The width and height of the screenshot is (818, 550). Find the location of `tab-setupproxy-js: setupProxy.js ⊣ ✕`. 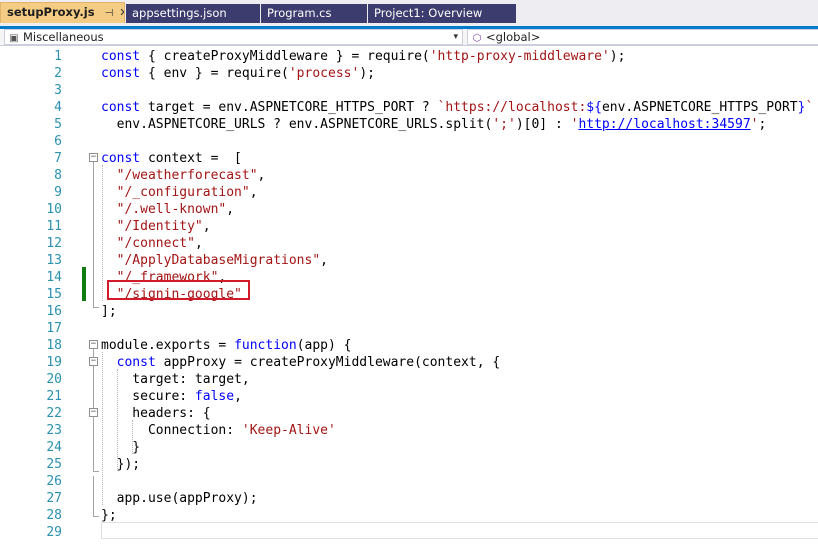

tab-setupproxy-js: setupProxy.js ⊣ ✕ is located at coordinates (62, 12).